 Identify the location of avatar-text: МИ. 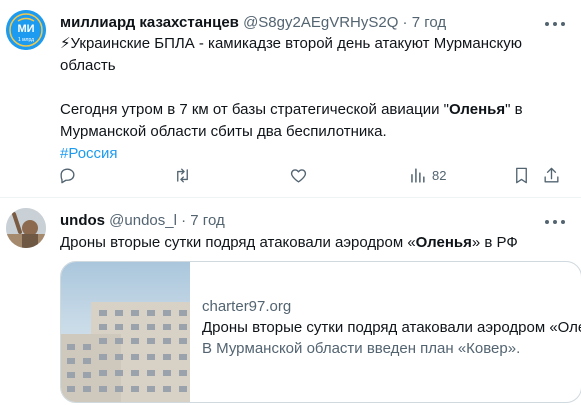
(25, 29).